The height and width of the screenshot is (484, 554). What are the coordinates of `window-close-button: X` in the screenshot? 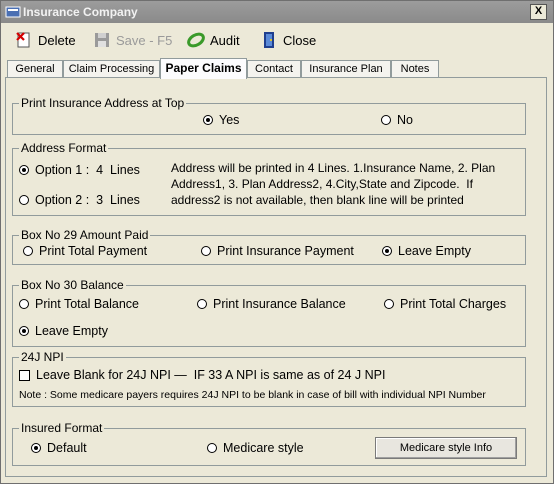 It's located at (538, 12).